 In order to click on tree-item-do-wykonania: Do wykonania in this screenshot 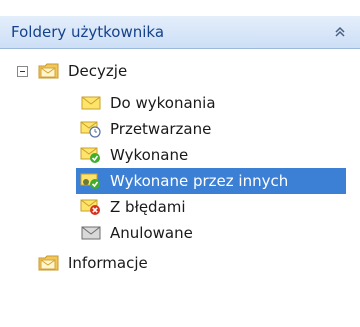, I will do `click(148, 103)`.